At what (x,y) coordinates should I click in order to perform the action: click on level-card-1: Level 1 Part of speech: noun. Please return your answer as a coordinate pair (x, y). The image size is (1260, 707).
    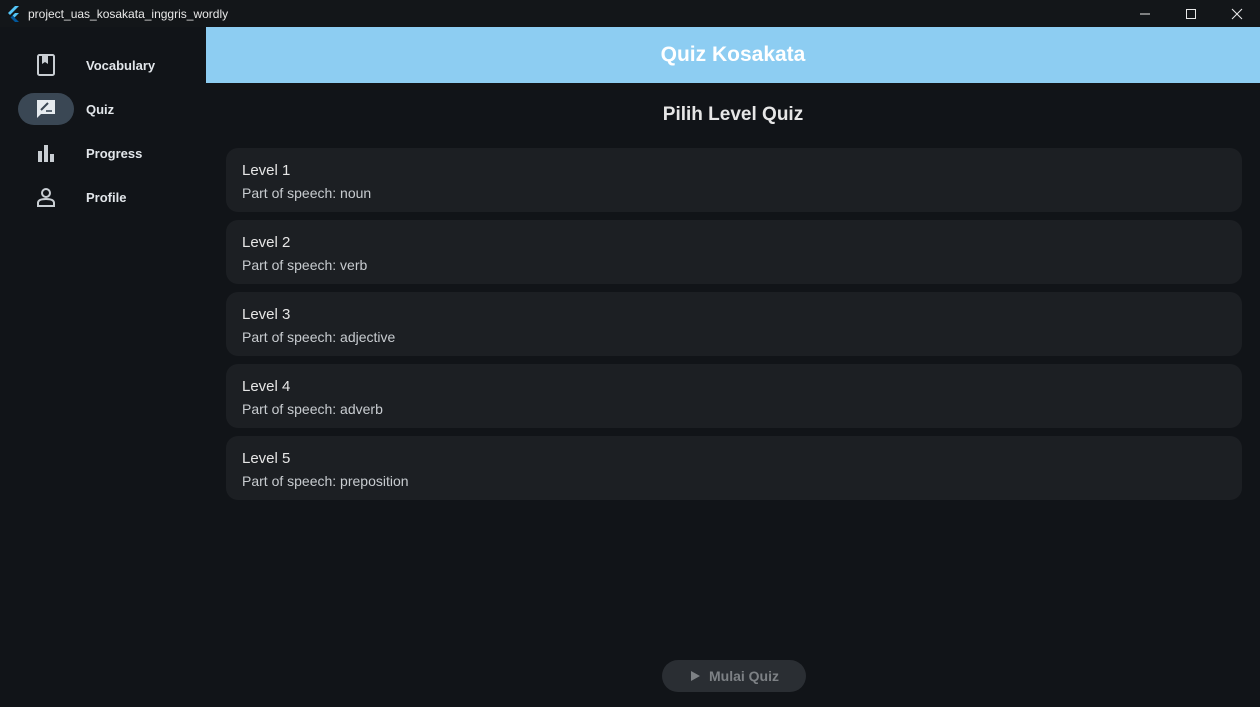
    Looking at the image, I should click on (734, 180).